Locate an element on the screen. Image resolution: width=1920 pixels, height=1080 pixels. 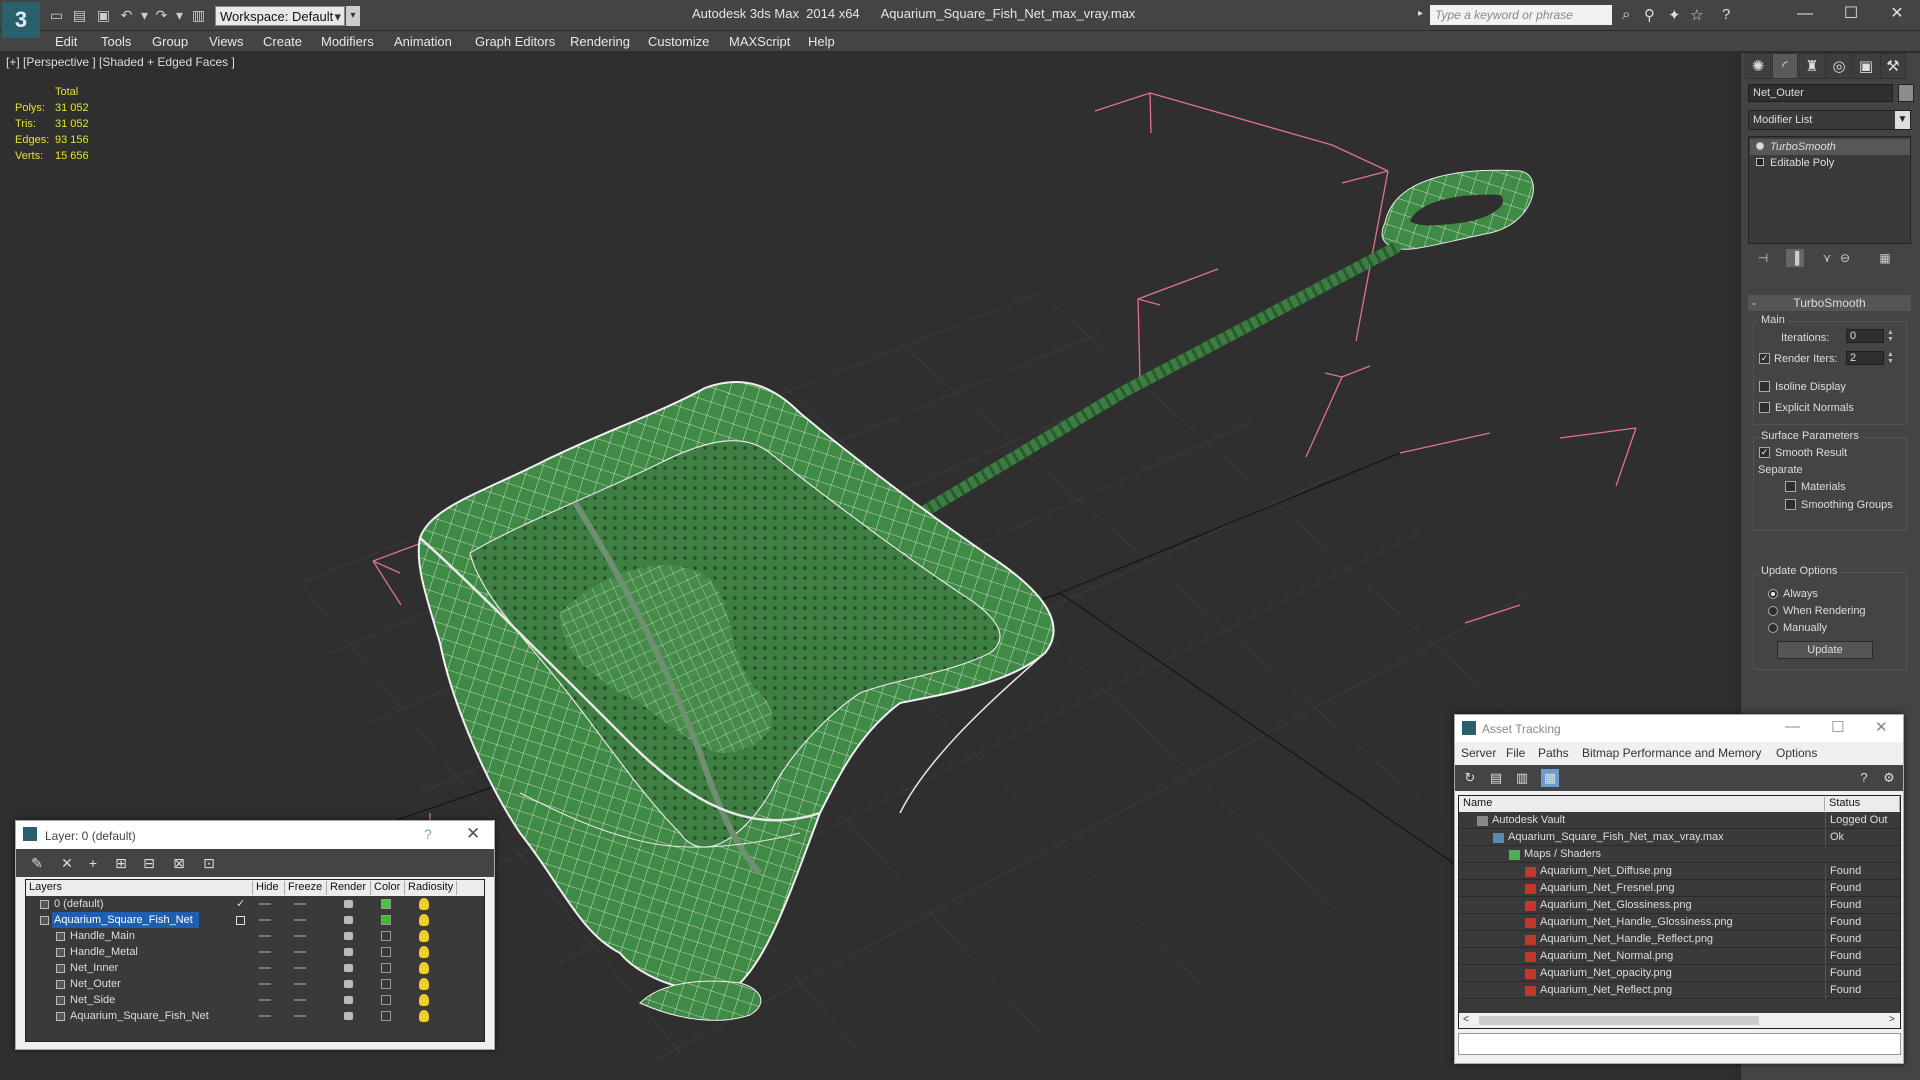
quick-access-dropdown-icon: ▾ is located at coordinates (353, 16).